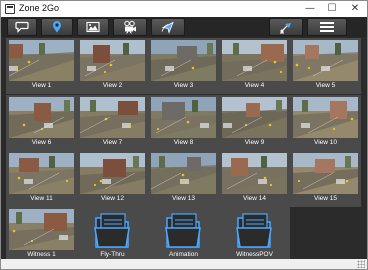 This screenshot has width=368, height=270. Describe the element at coordinates (183, 85) in the screenshot. I see `tile-label: View 3` at that location.